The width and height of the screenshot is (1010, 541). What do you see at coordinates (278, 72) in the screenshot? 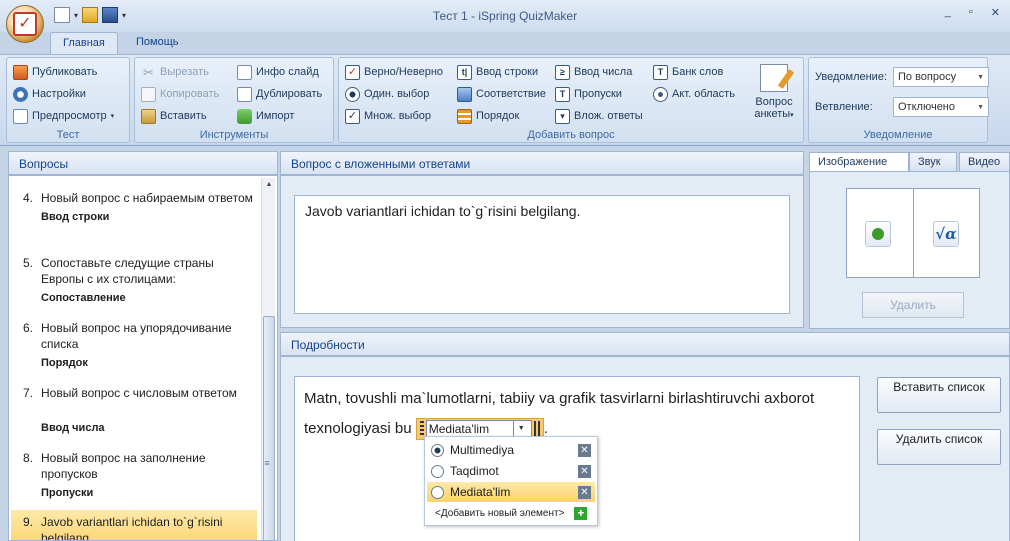
I see `info-slide-button: Инфо слайд` at bounding box center [278, 72].